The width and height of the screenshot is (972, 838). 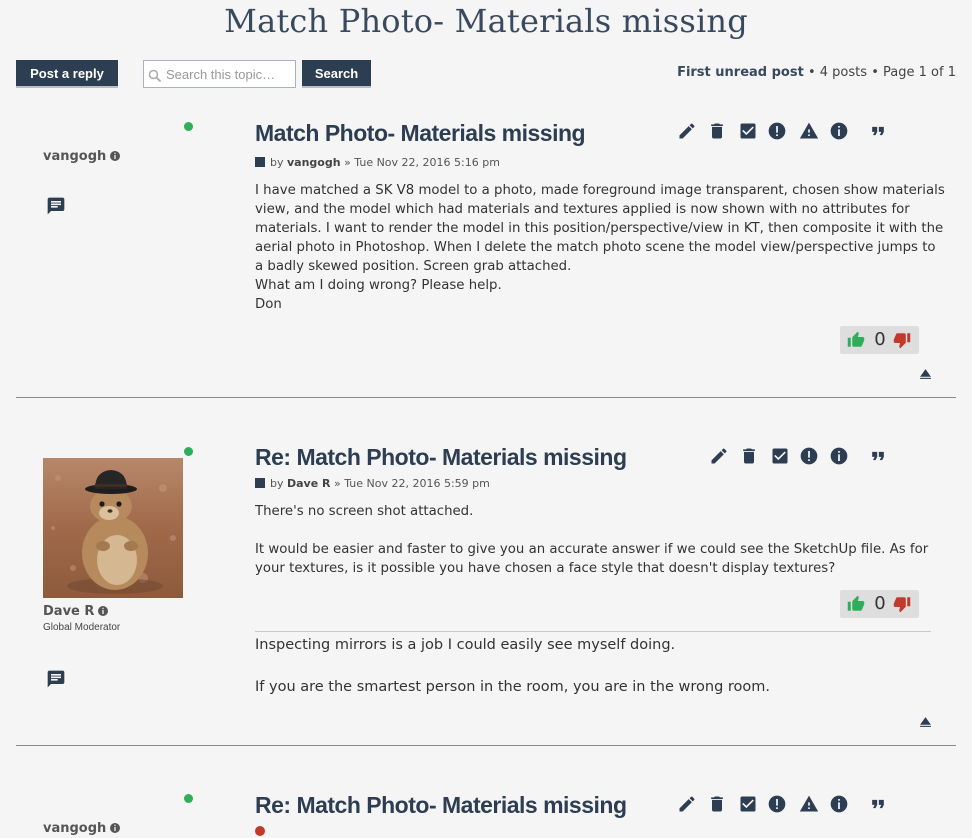 What do you see at coordinates (420, 133) in the screenshot?
I see `post-title: Match Photo- Materials missing` at bounding box center [420, 133].